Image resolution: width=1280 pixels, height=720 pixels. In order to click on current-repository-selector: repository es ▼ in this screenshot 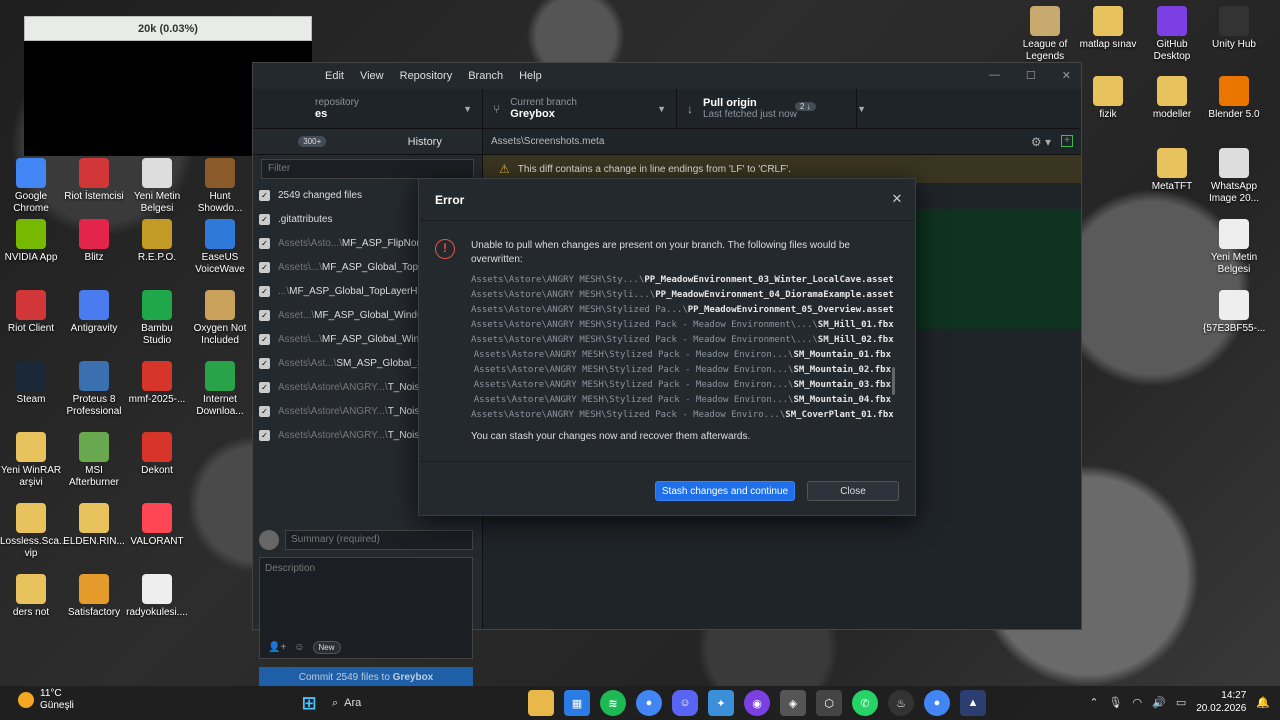, I will do `click(368, 108)`.